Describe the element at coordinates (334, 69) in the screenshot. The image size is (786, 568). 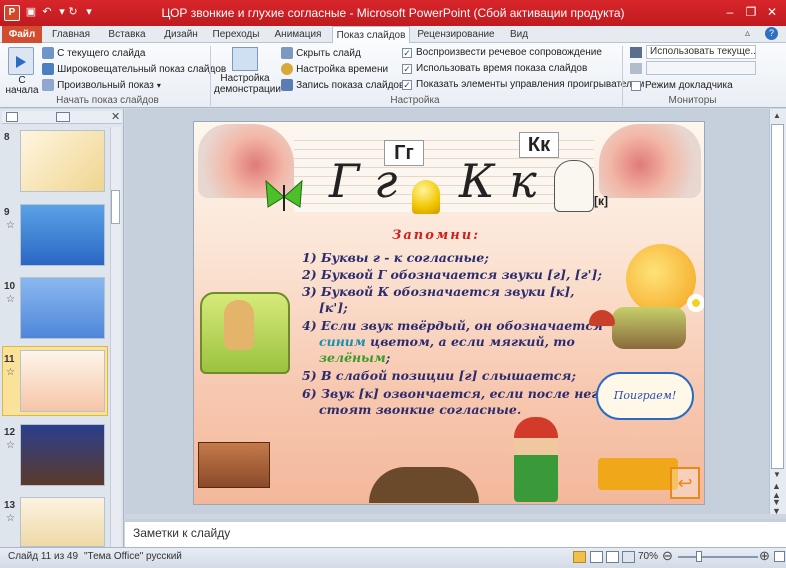
I see `rehearse-timings-button: Настройка времени` at that location.